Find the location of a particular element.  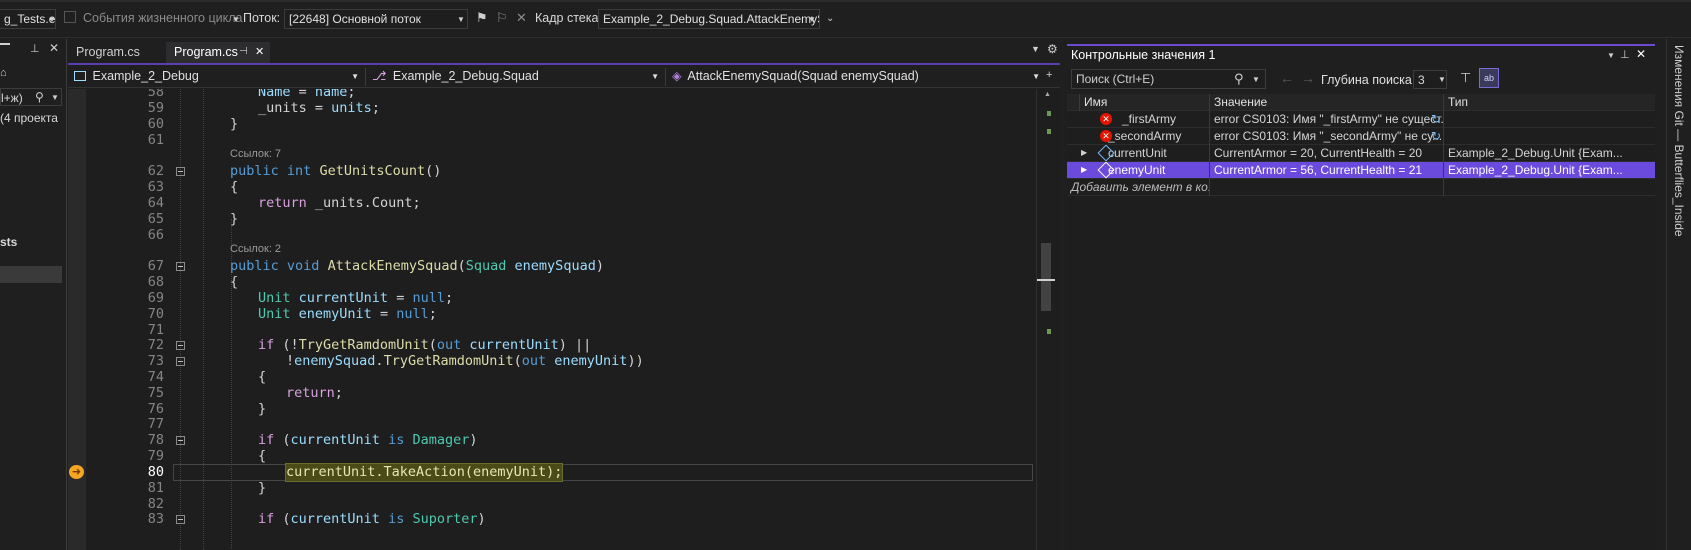

code-line: 63 { is located at coordinates (564, 187).